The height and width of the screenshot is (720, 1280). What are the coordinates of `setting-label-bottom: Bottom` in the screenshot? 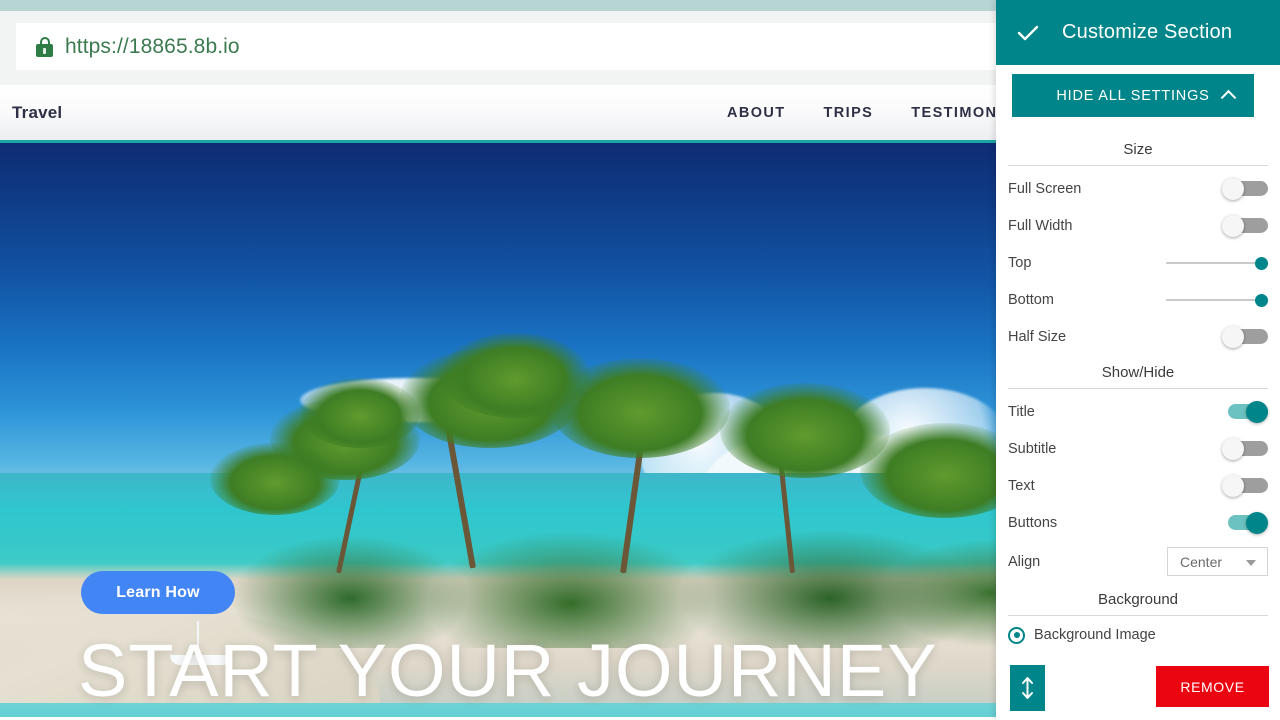 It's located at (1031, 299).